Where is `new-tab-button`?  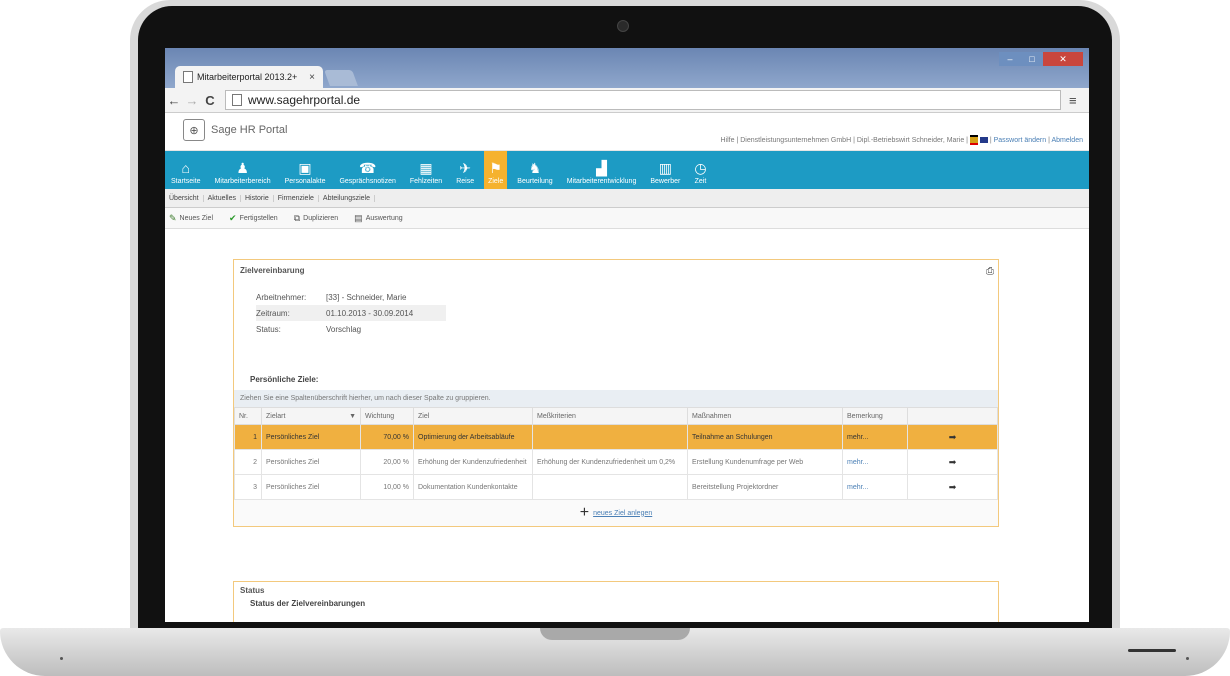
new-tab-button is located at coordinates (341, 78).